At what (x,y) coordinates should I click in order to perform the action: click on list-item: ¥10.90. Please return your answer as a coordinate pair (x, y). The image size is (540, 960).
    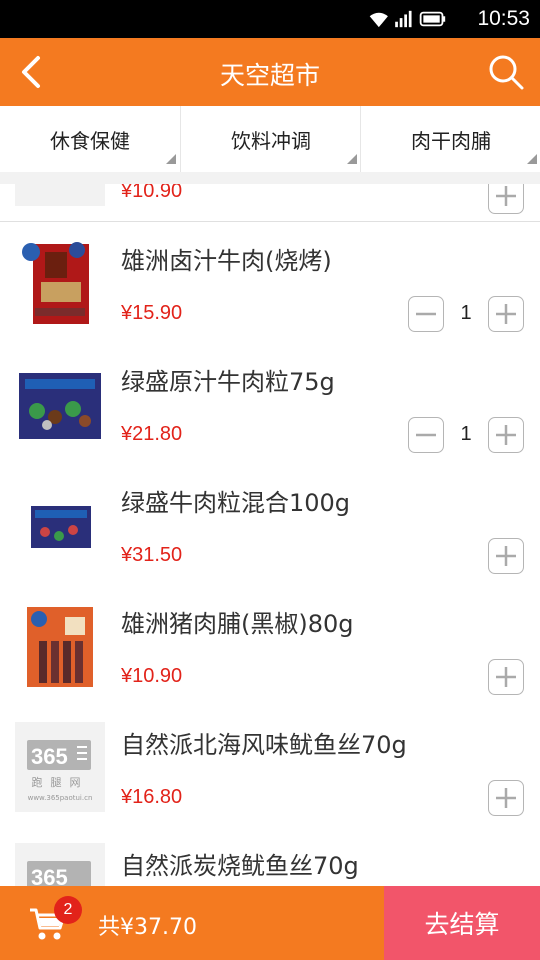
    Looking at the image, I should click on (270, 203).